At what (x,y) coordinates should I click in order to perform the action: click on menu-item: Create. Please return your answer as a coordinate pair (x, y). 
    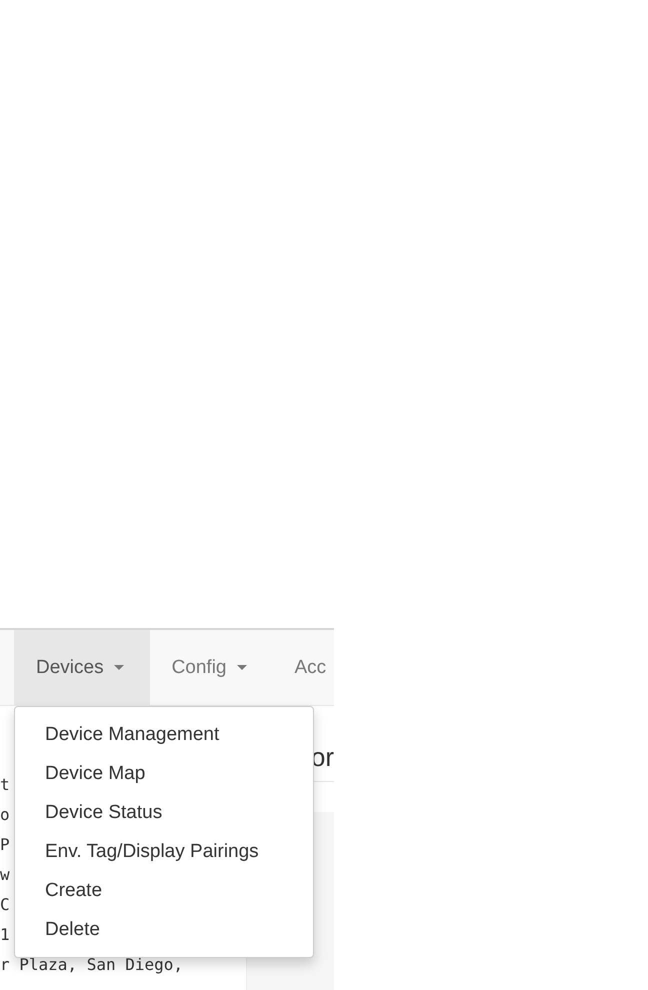
    Looking at the image, I should click on (164, 890).